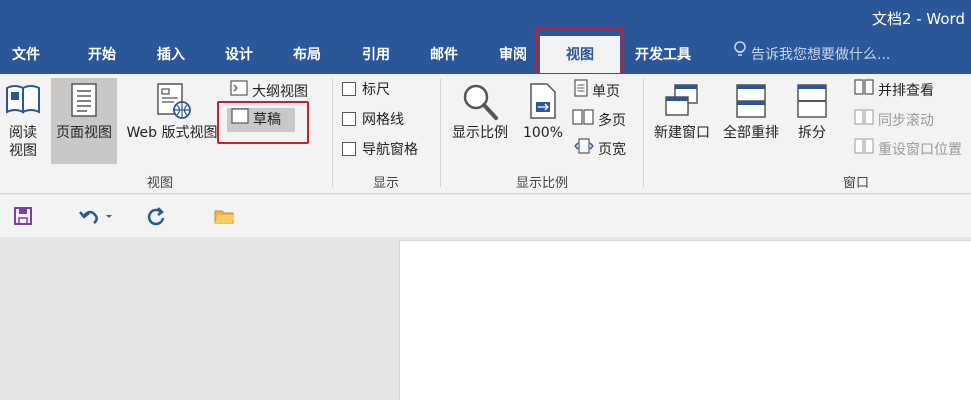 The height and width of the screenshot is (400, 971). What do you see at coordinates (172, 133) in the screenshot?
I see `web-layout-label: Web 版式视图` at bounding box center [172, 133].